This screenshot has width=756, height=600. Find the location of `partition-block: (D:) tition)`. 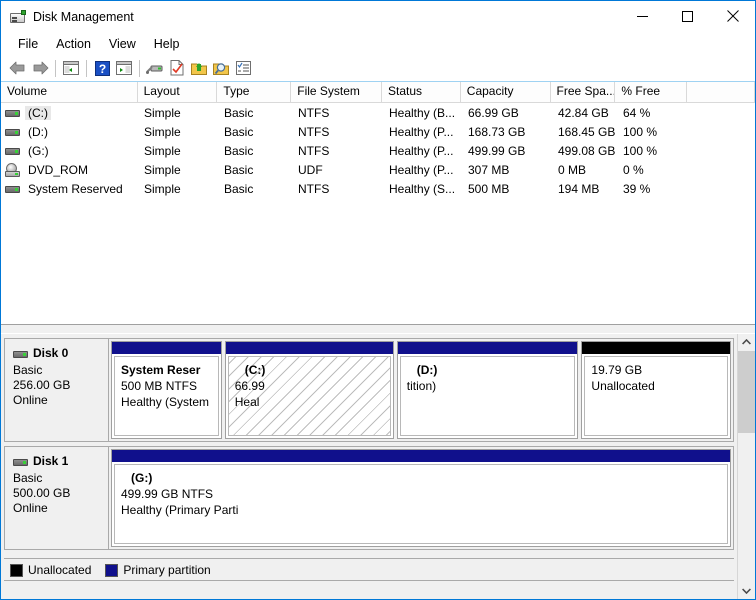

partition-block: (D:) tition) is located at coordinates (487, 390).